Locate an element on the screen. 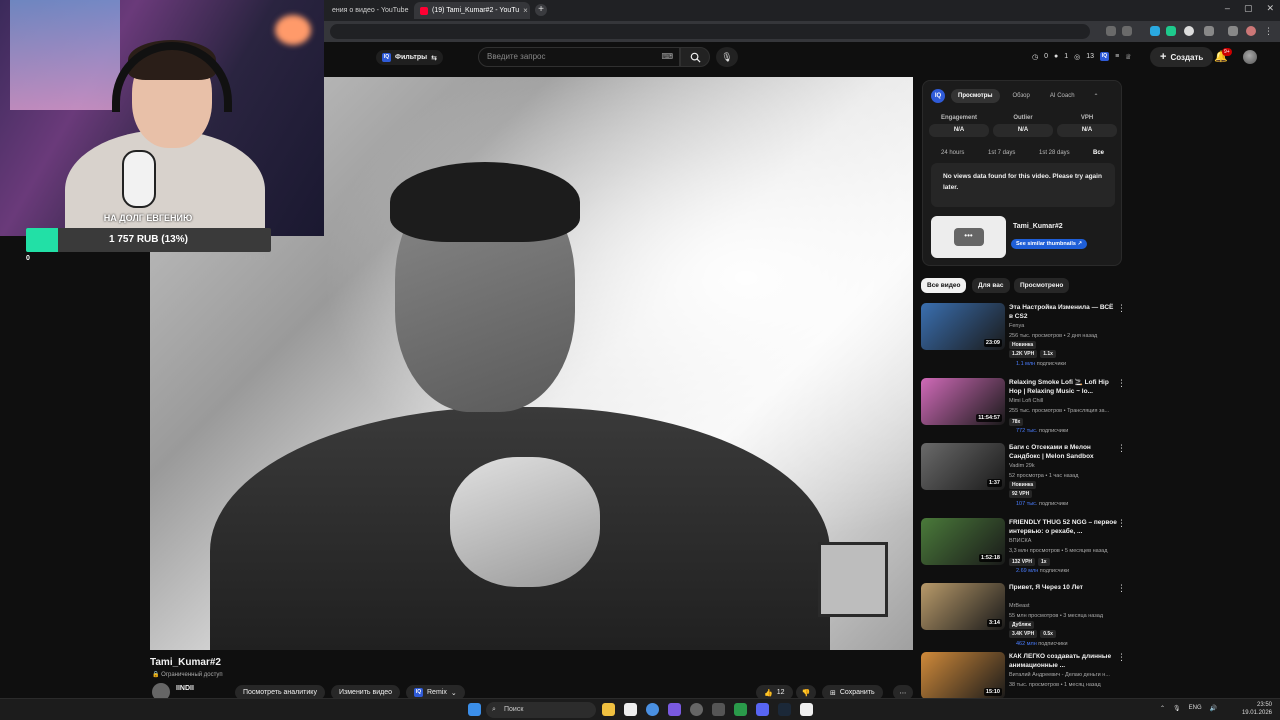 The image size is (1280, 720). vidiq-stats: ◷ 0 ● 1 ◎ 13 IQ ≡ ♕ is located at coordinates (1081, 56).